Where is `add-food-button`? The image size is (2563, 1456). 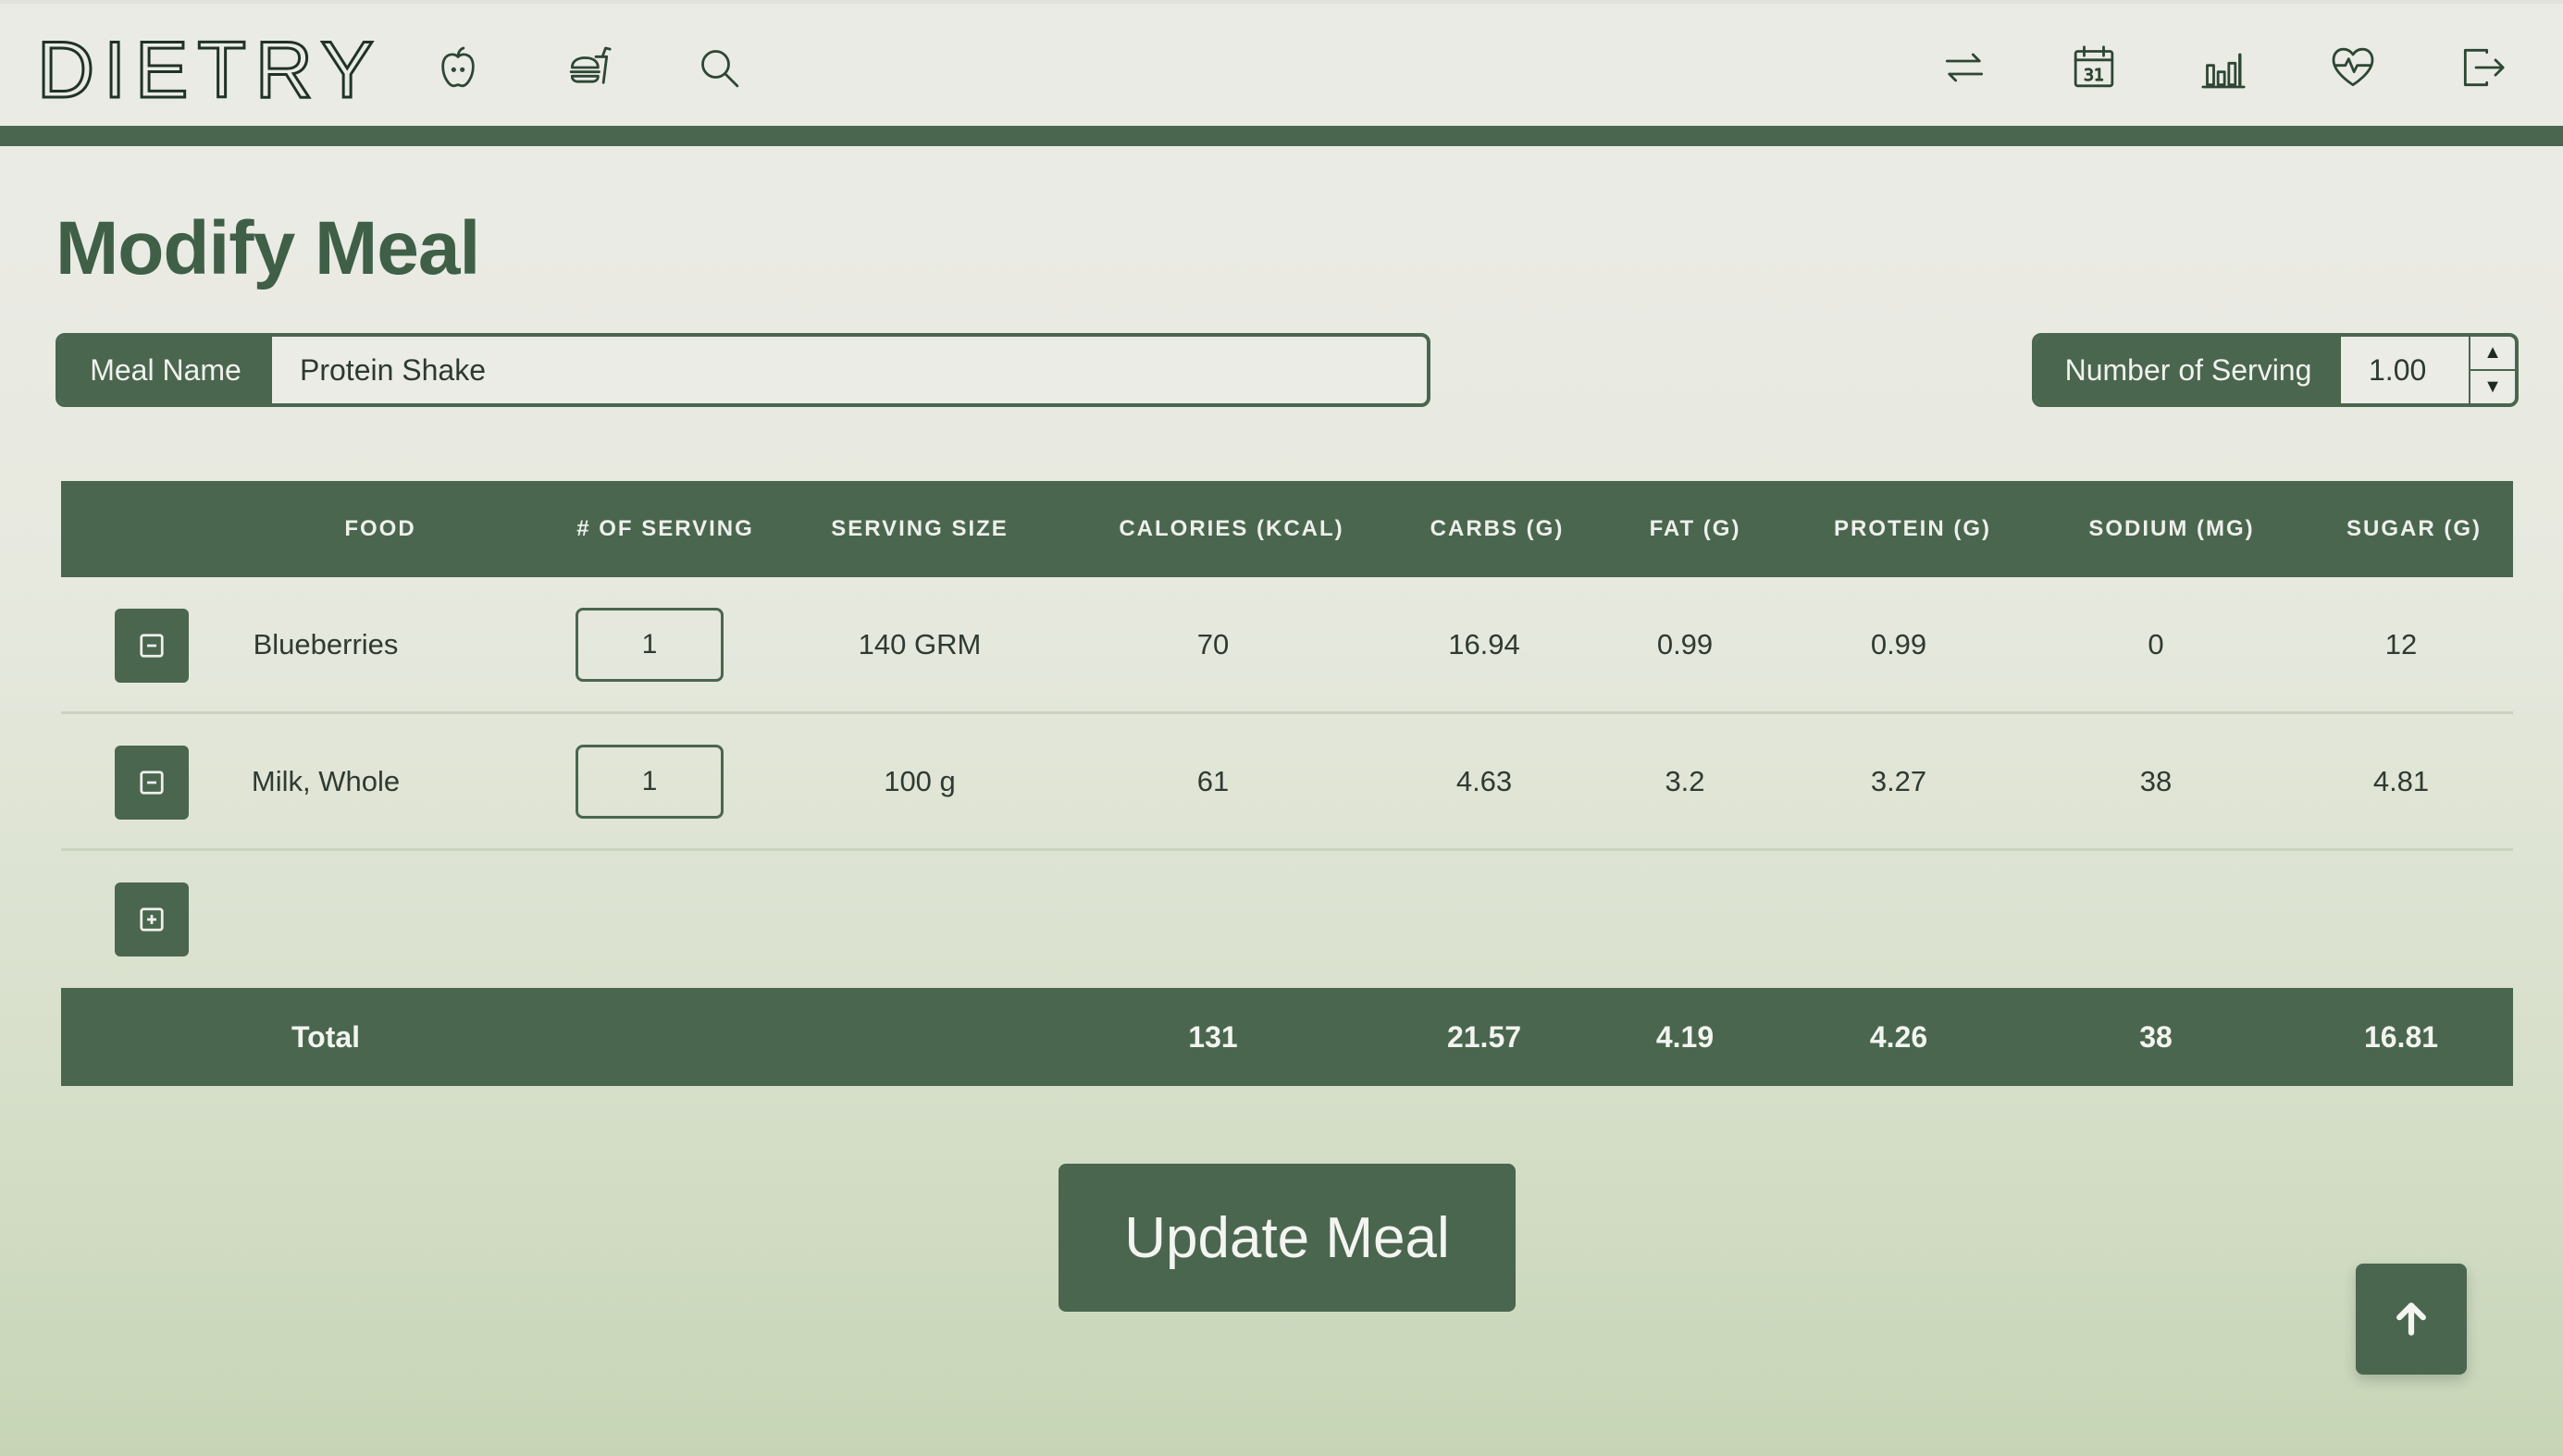 add-food-button is located at coordinates (152, 919).